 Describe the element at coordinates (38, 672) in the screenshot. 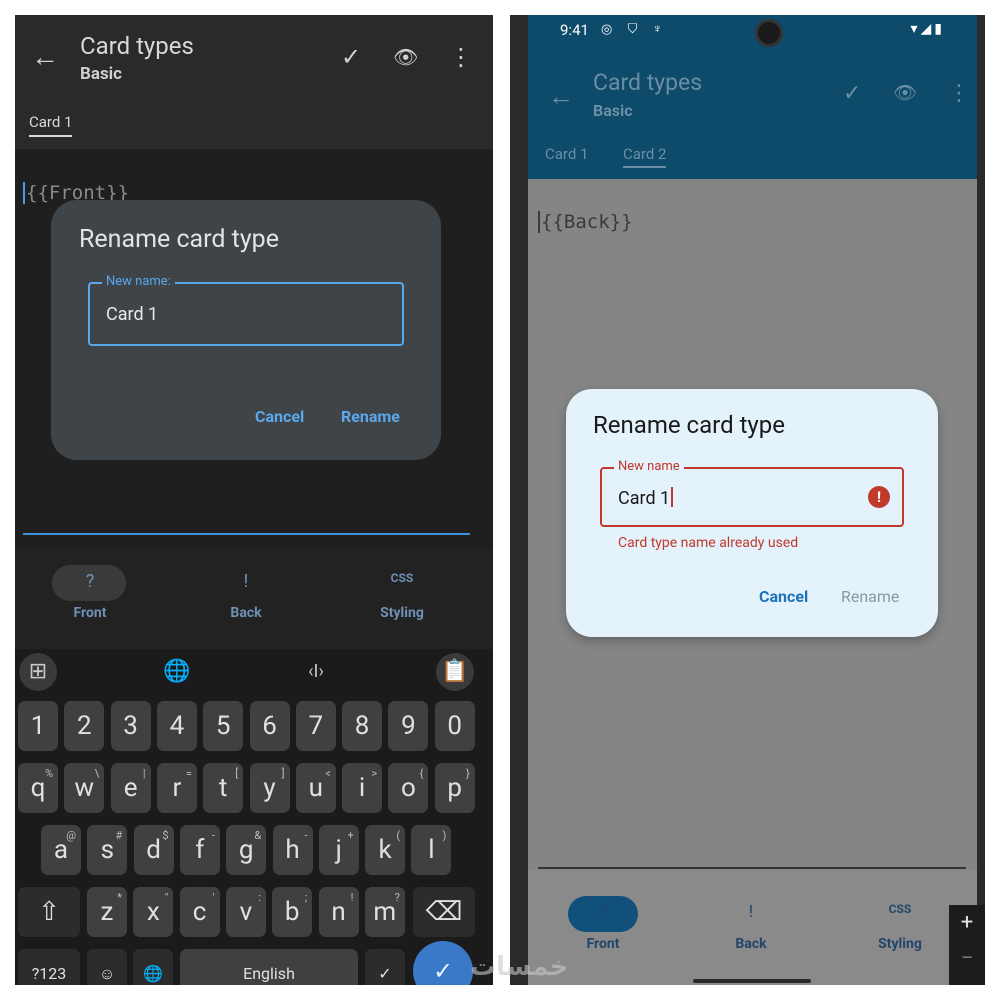

I see `apps-grid-icon: ⊞` at that location.